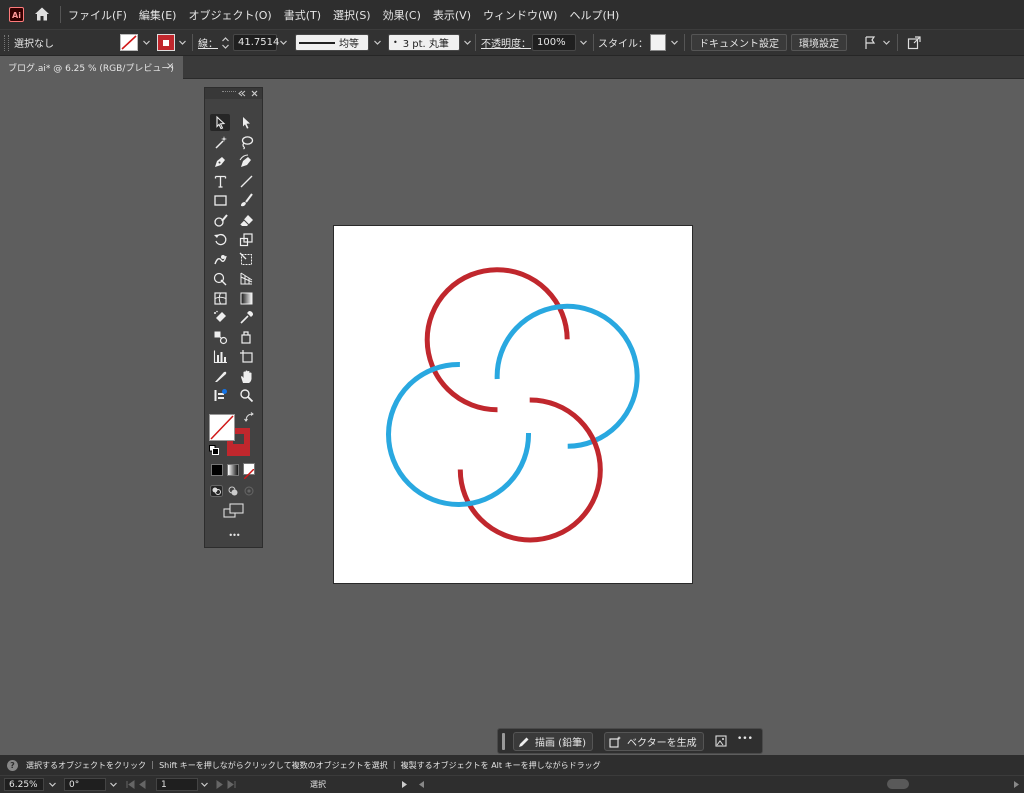 This screenshot has width=1024, height=793. Describe the element at coordinates (332, 42) in the screenshot. I see `variable-width-profile: 均等` at that location.